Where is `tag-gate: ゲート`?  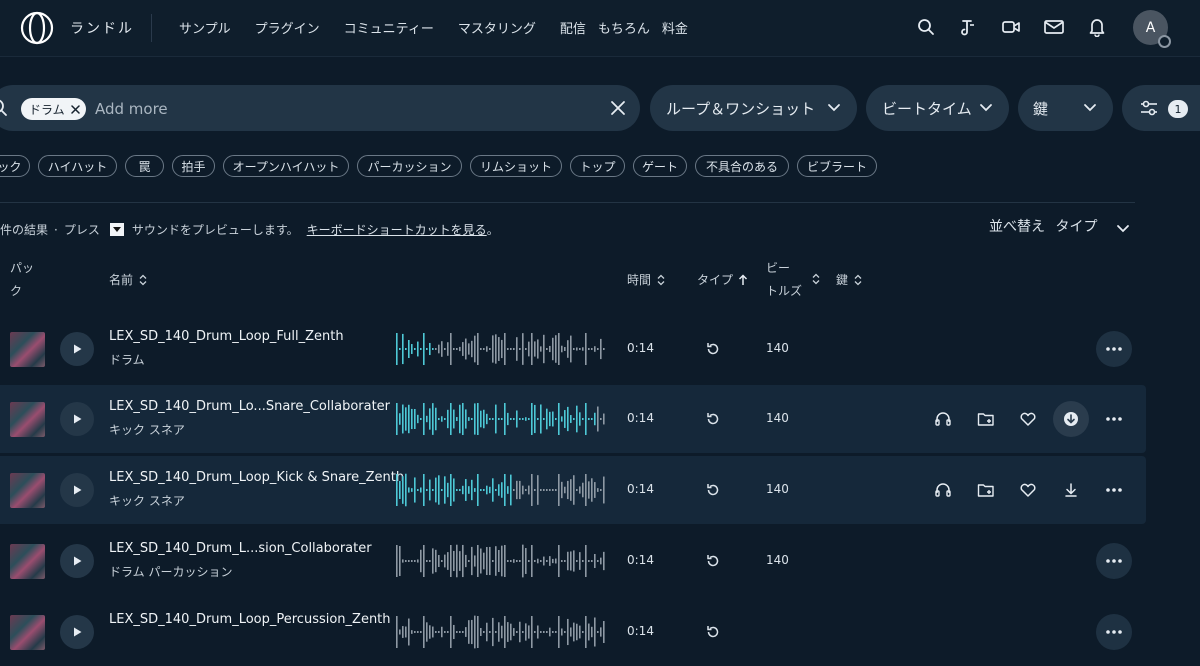 tag-gate: ゲート is located at coordinates (660, 166).